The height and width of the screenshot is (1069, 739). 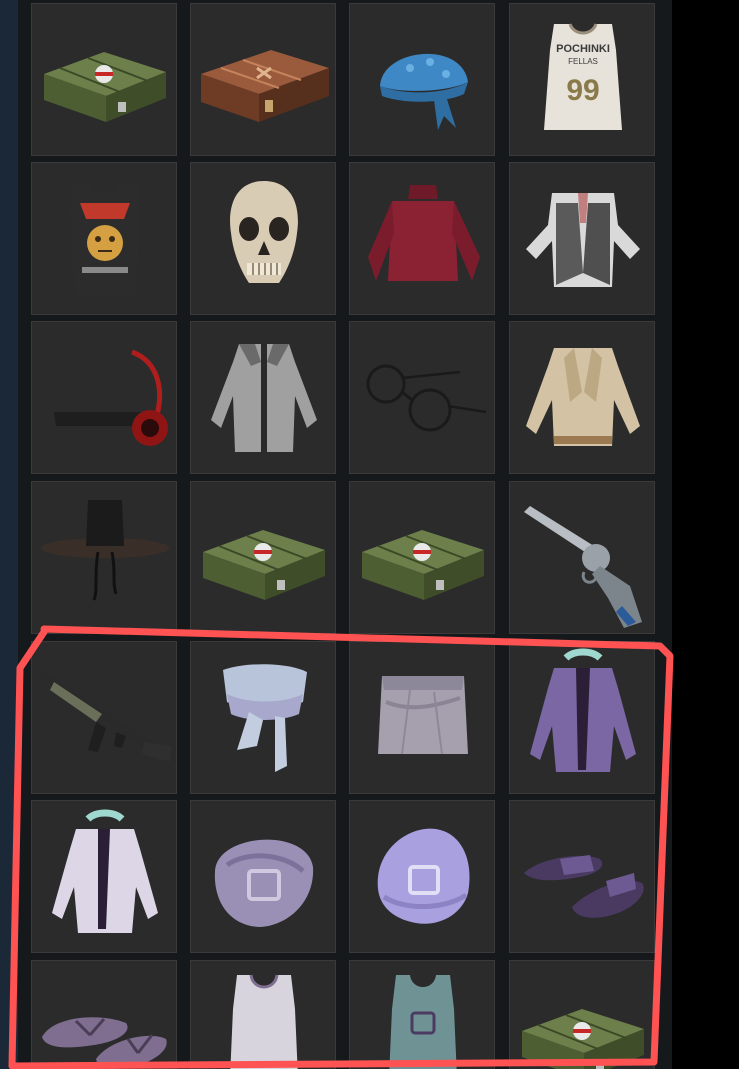 I want to click on white-bathrobe-icon, so click(x=105, y=871).